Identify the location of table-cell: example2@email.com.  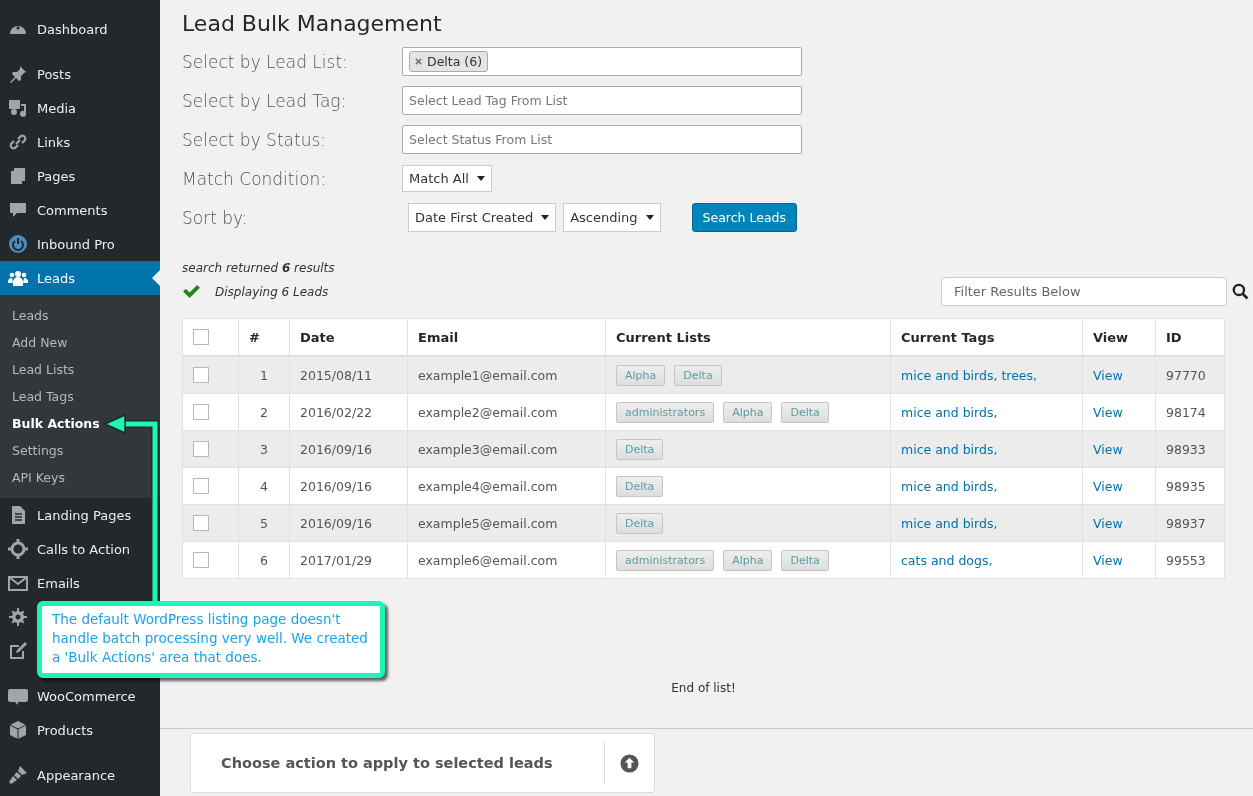
(506, 412).